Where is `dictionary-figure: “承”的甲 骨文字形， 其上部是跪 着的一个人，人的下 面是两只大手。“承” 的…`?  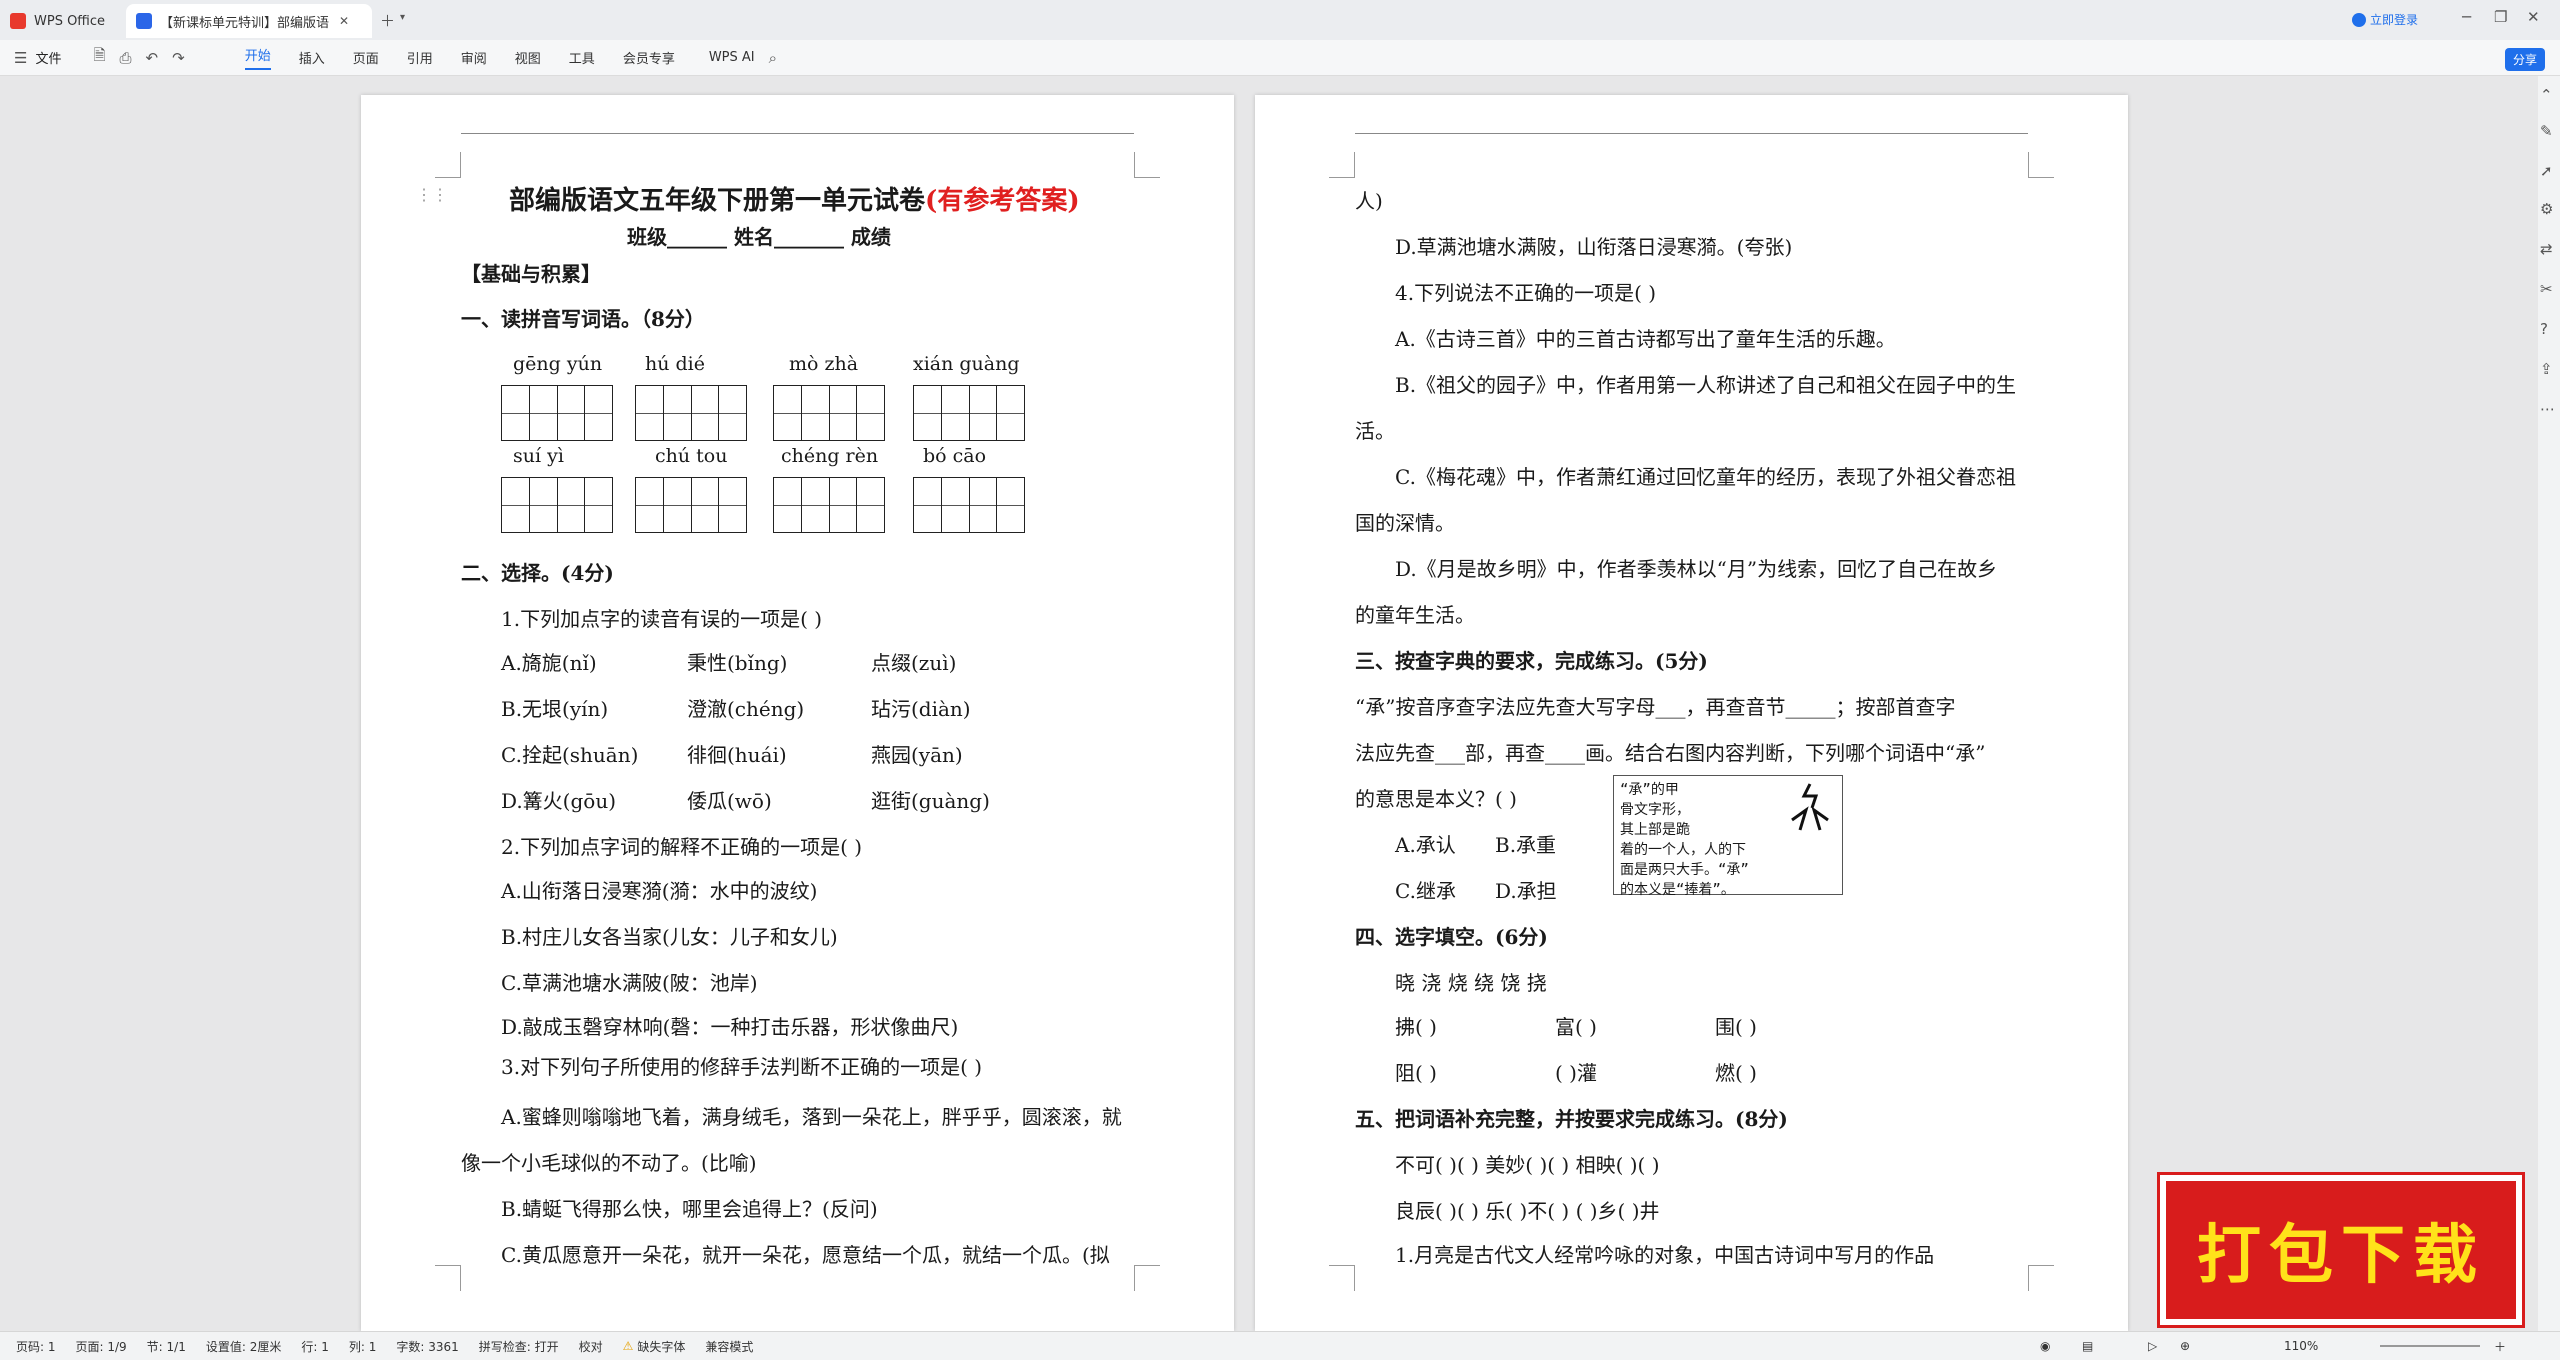
dictionary-figure: “承”的甲 骨文字形， 其上部是跪 着的一个人，人的下 面是两只大手。“承” 的… is located at coordinates (1728, 836).